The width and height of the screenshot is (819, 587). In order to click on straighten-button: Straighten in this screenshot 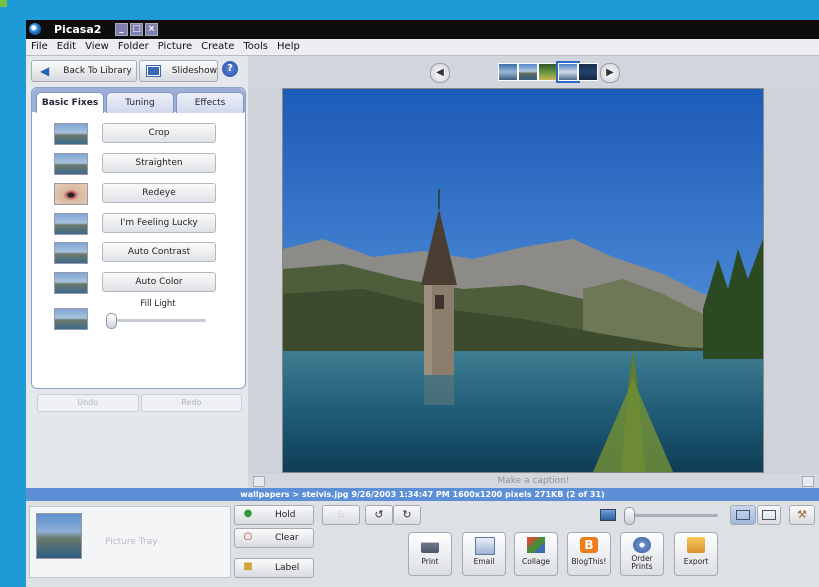, I will do `click(159, 163)`.